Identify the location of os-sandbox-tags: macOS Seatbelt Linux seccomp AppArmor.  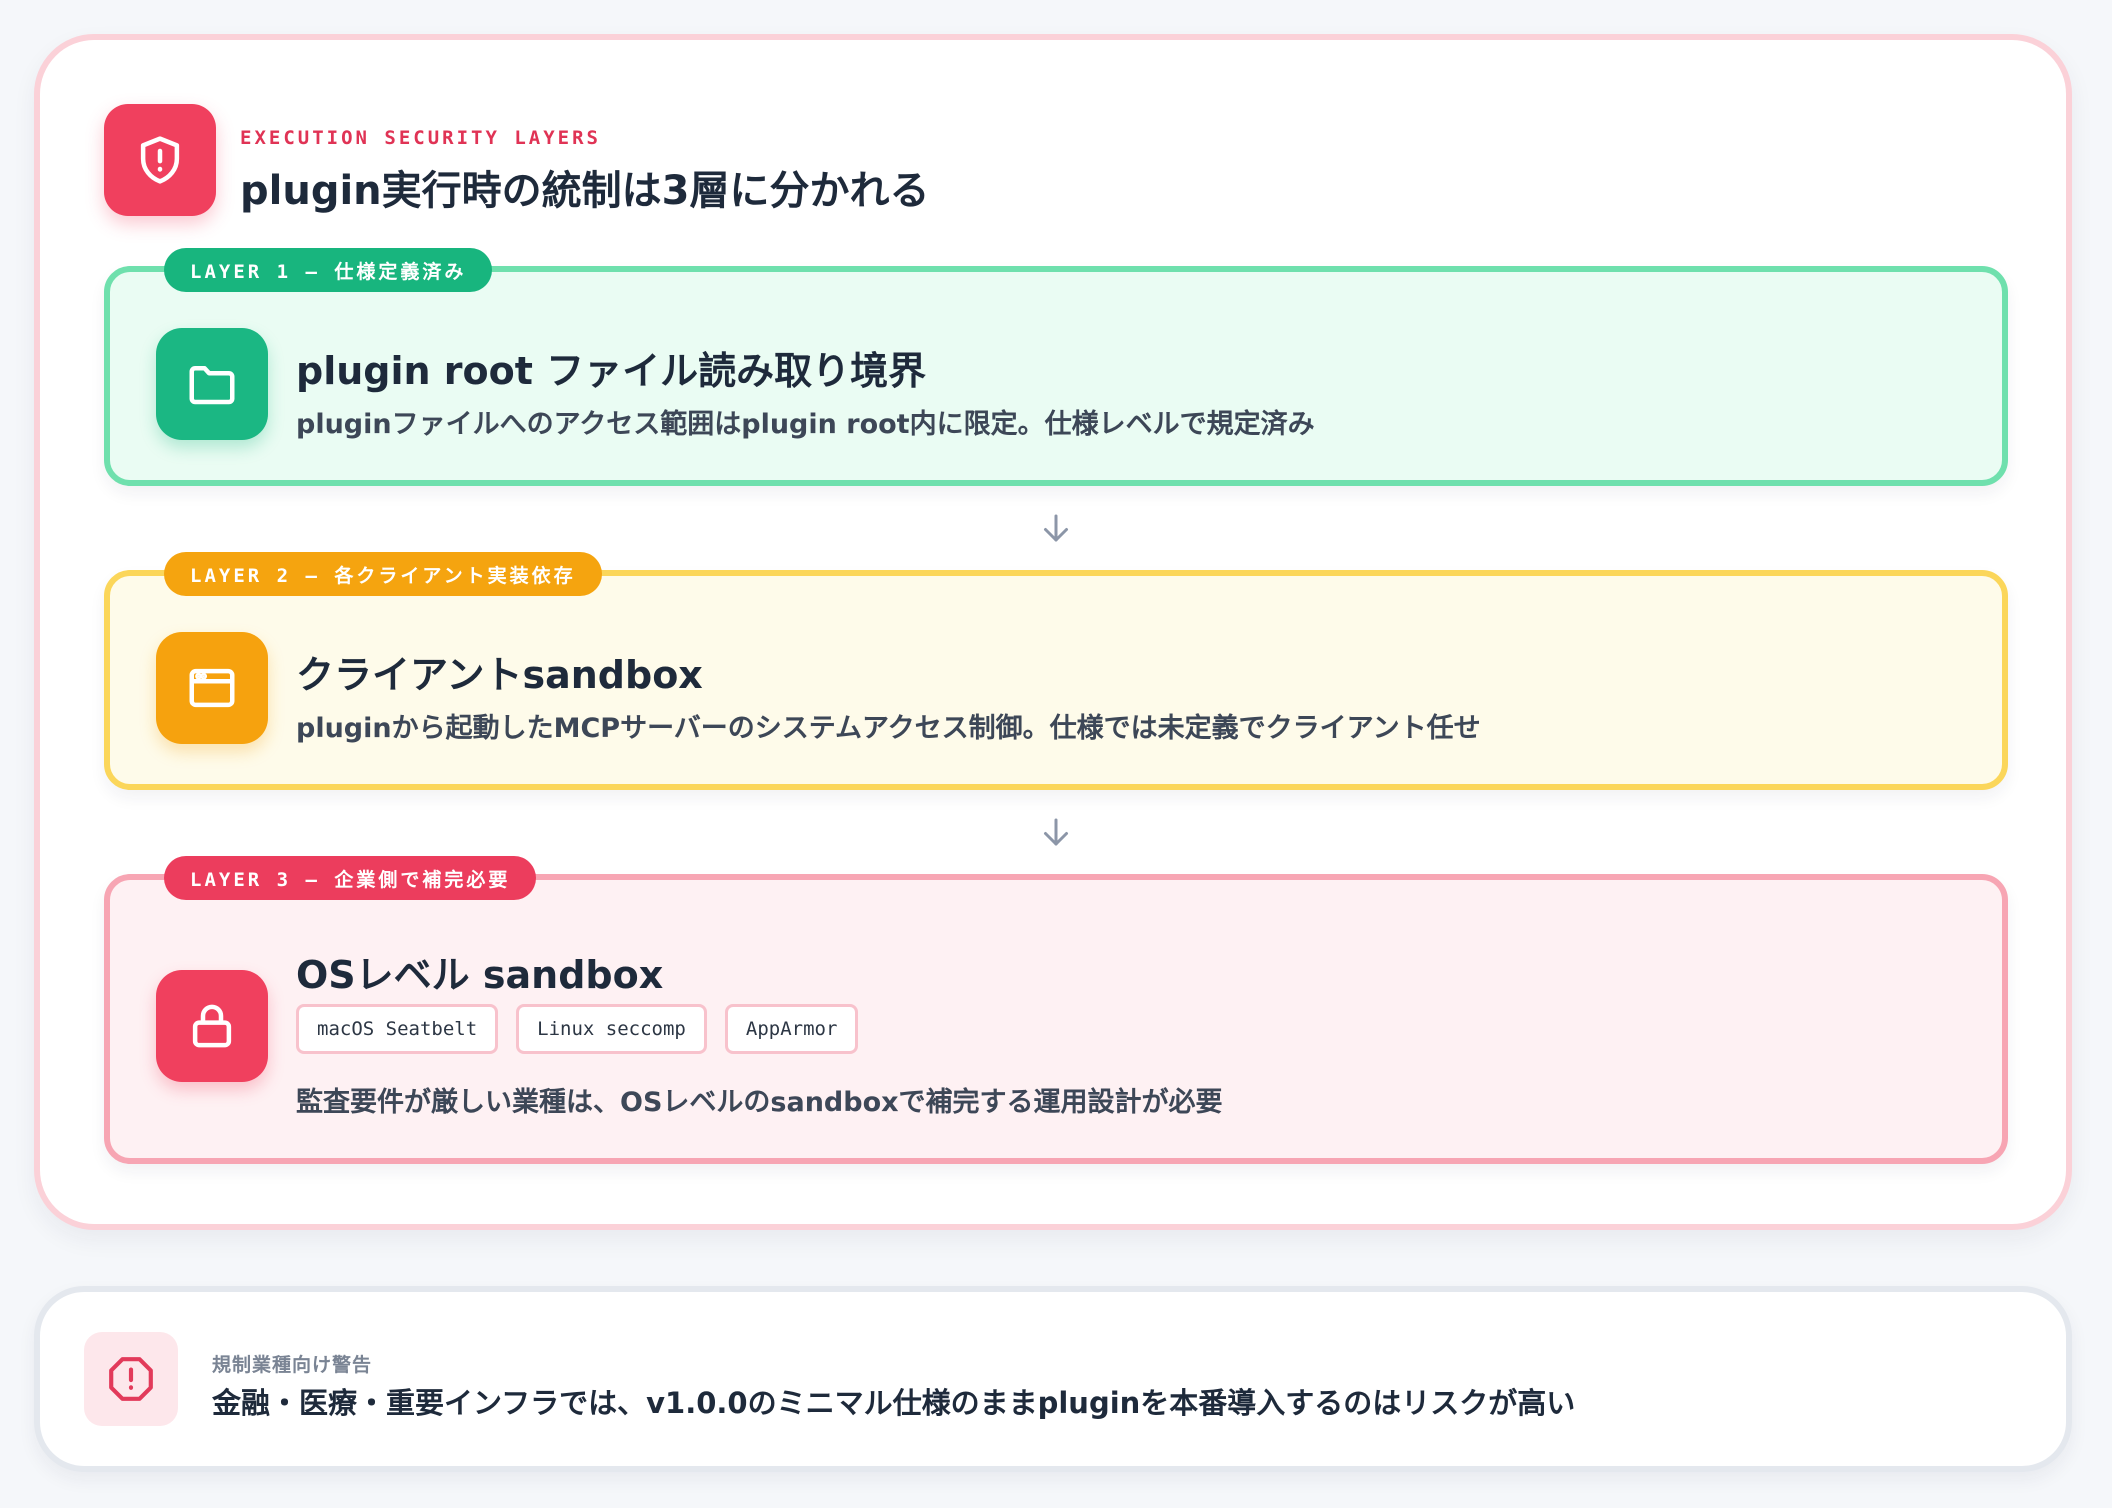
(577, 1029).